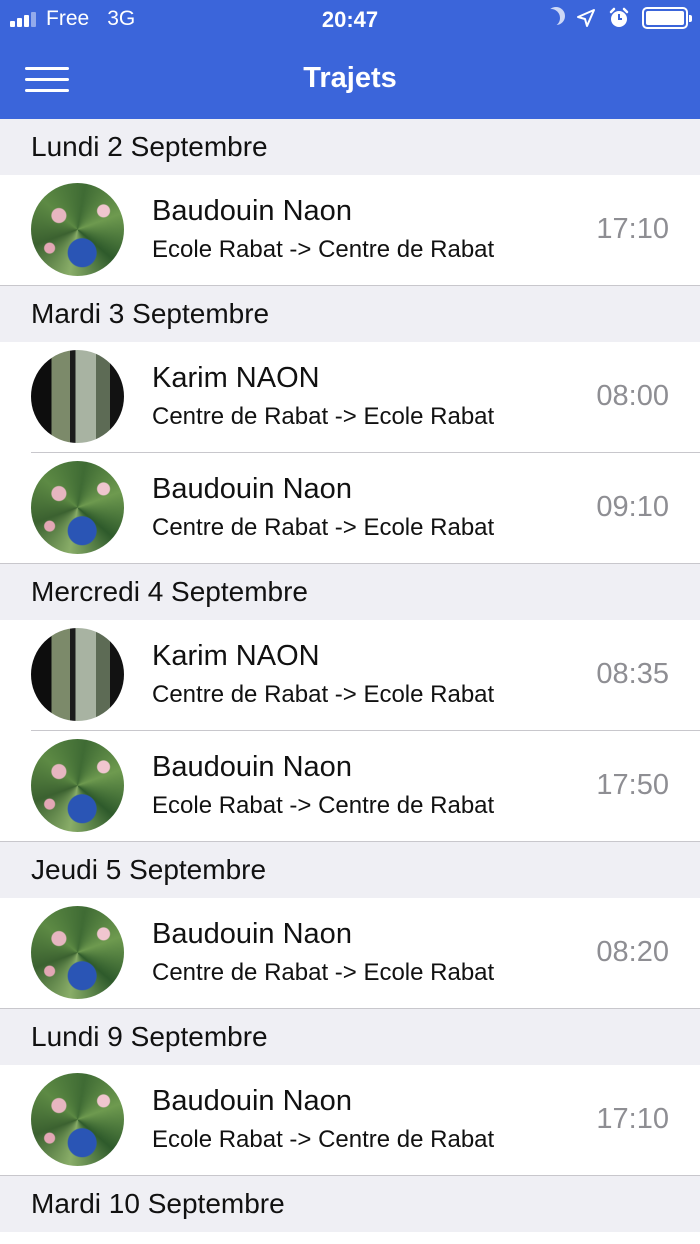  What do you see at coordinates (350, 1037) in the screenshot?
I see `section-header-date: Lundi 9 Septembre` at bounding box center [350, 1037].